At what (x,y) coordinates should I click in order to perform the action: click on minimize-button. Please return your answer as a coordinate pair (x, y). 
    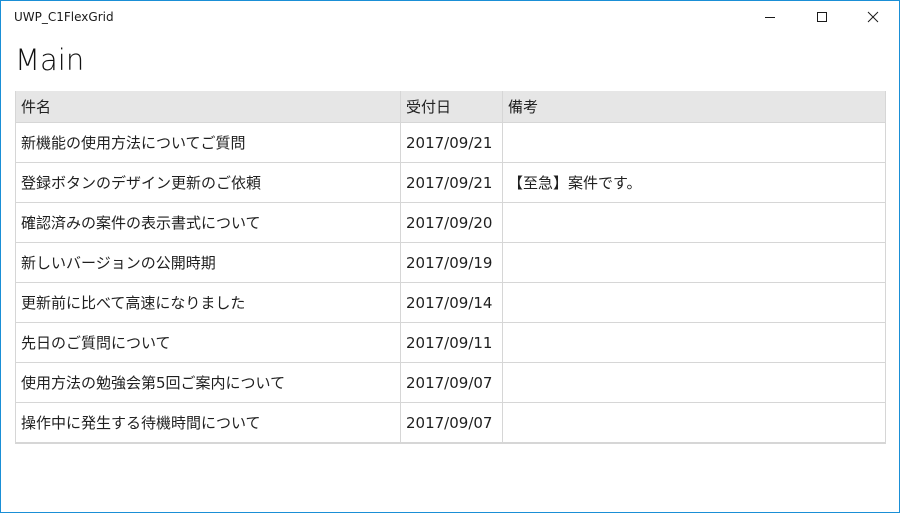
    Looking at the image, I should click on (770, 17).